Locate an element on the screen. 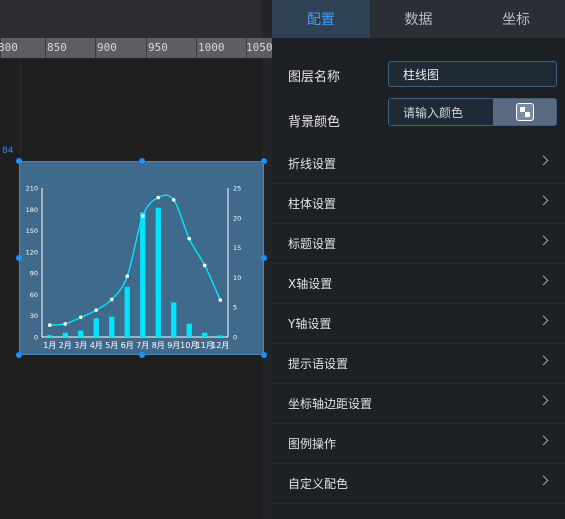  ruler-mark: 1050 is located at coordinates (259, 47).